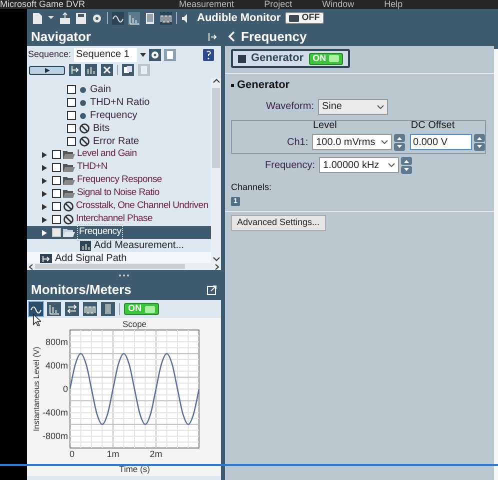 The height and width of the screenshot is (480, 498). Describe the element at coordinates (212, 37) in the screenshot. I see `pin-icon` at that location.